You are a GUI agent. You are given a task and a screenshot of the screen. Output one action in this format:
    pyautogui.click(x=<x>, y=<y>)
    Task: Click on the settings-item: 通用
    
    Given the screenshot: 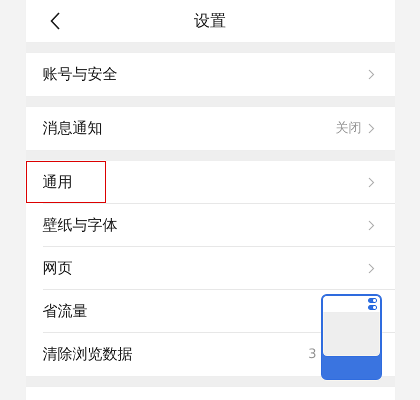 What is the action you would take?
    pyautogui.click(x=208, y=182)
    